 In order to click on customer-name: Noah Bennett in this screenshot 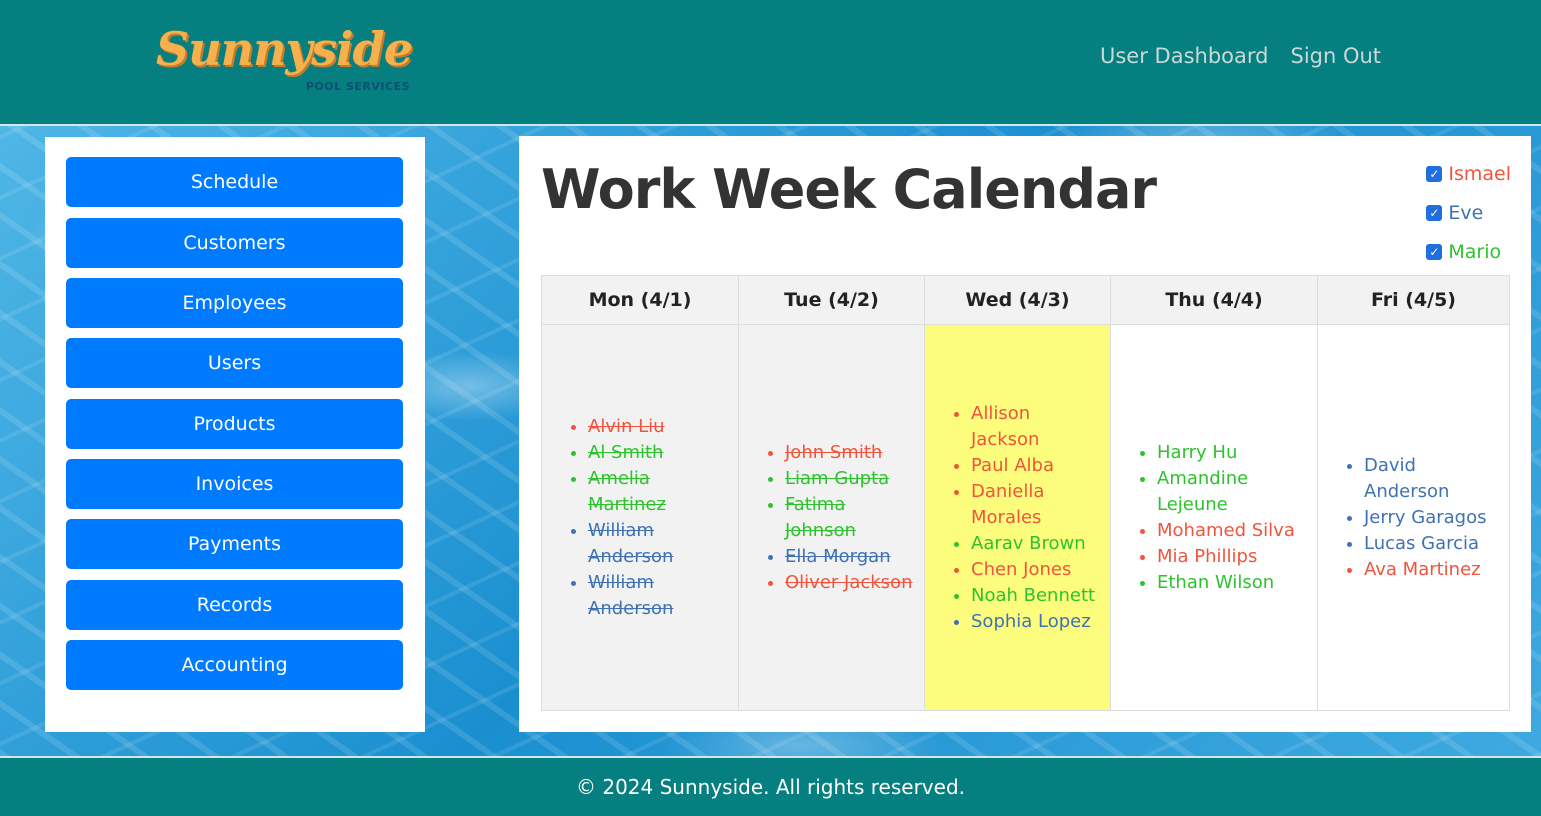, I will do `click(1033, 595)`.